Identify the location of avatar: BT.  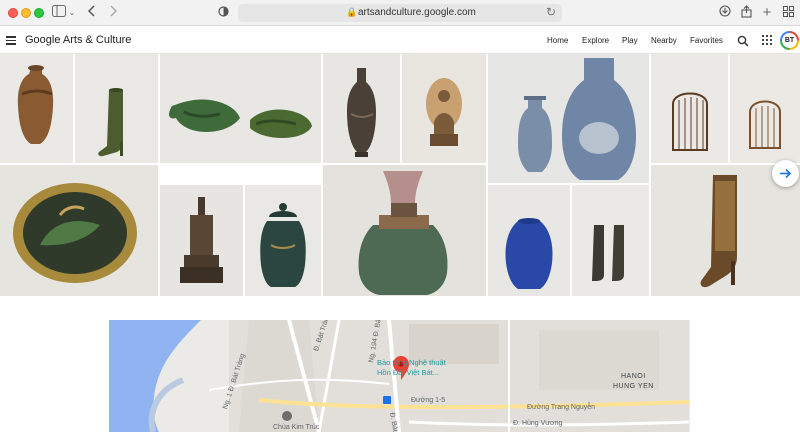
(789, 40).